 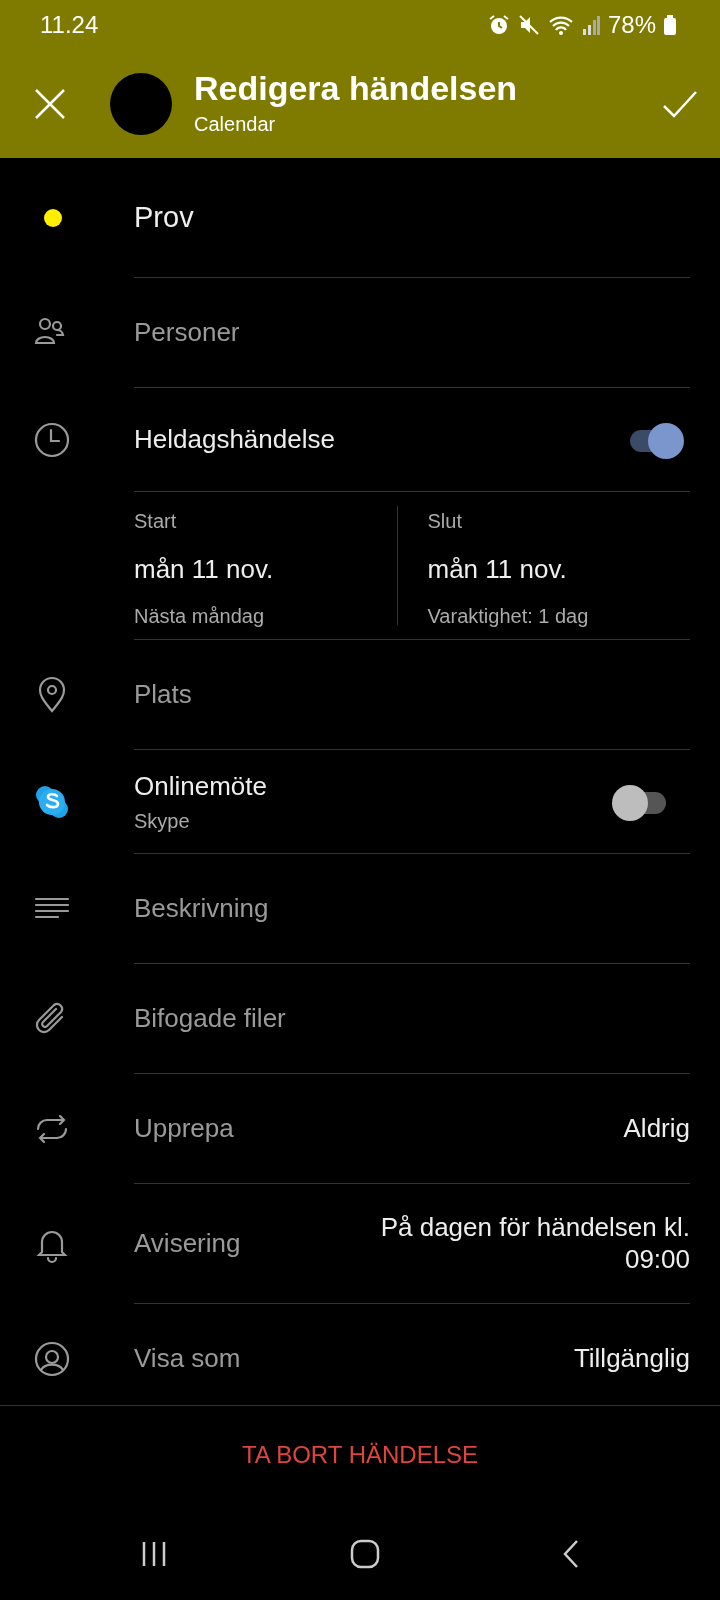 I want to click on date-note: Varaktighet: 1 dag, so click(x=508, y=616).